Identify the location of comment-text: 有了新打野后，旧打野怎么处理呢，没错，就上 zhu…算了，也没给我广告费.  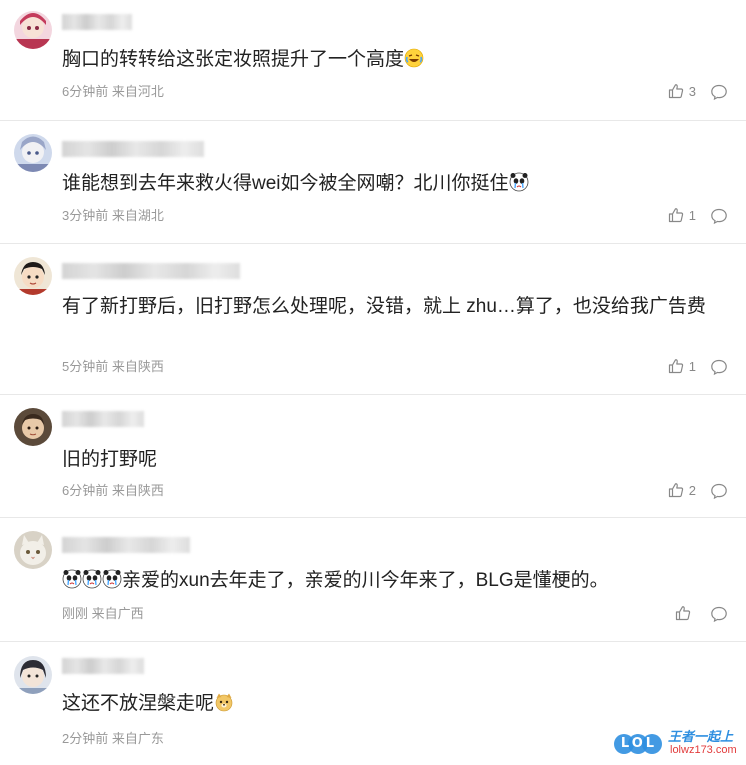
(384, 306).